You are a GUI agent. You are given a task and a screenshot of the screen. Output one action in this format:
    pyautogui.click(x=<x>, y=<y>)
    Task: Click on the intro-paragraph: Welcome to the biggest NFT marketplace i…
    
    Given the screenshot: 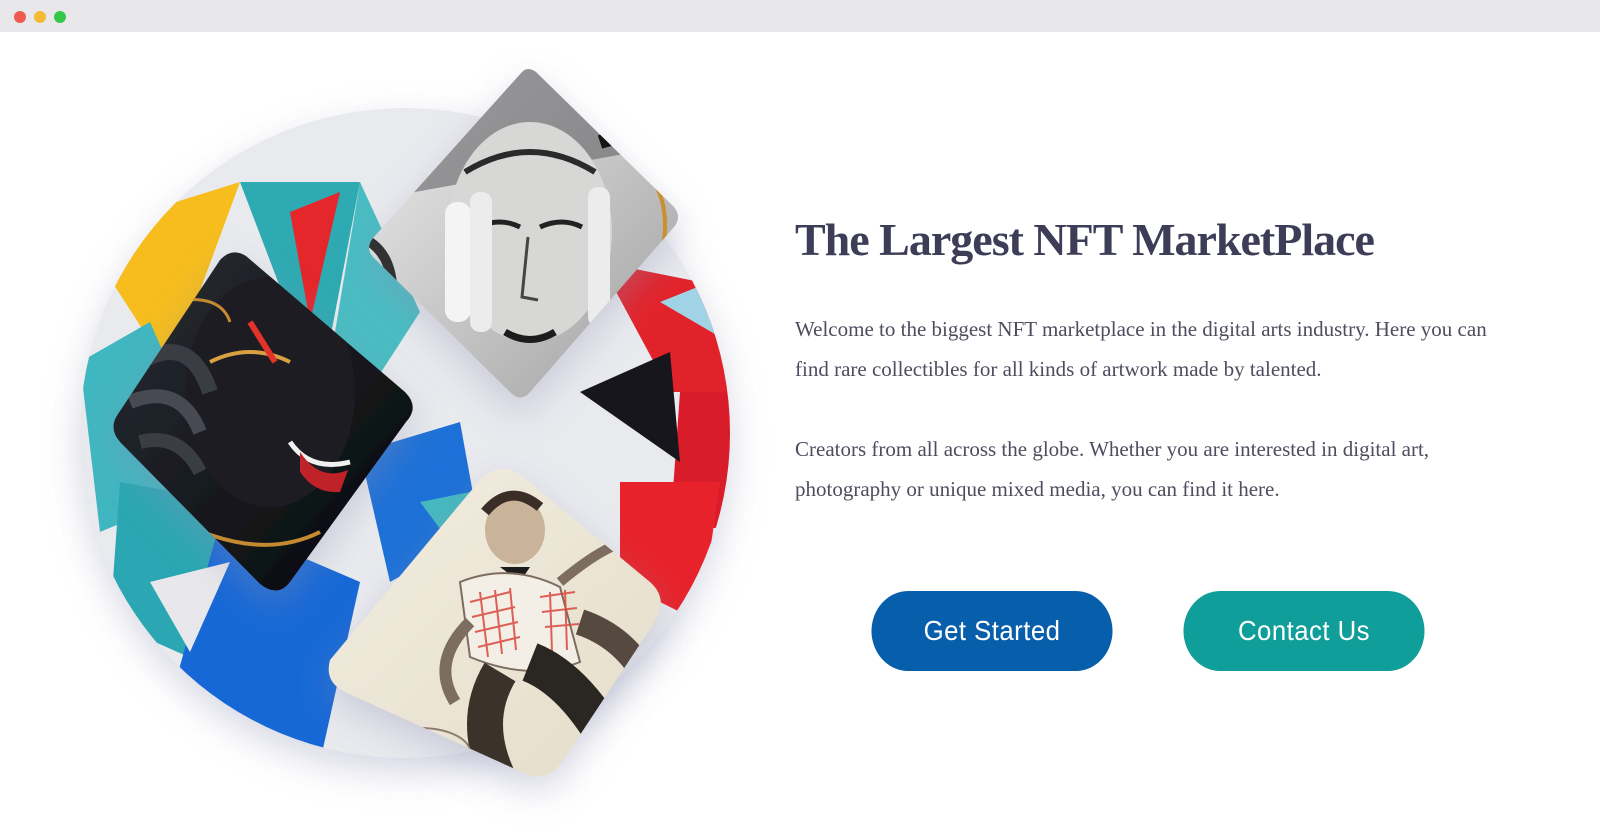 What is the action you would take?
    pyautogui.click(x=1141, y=349)
    